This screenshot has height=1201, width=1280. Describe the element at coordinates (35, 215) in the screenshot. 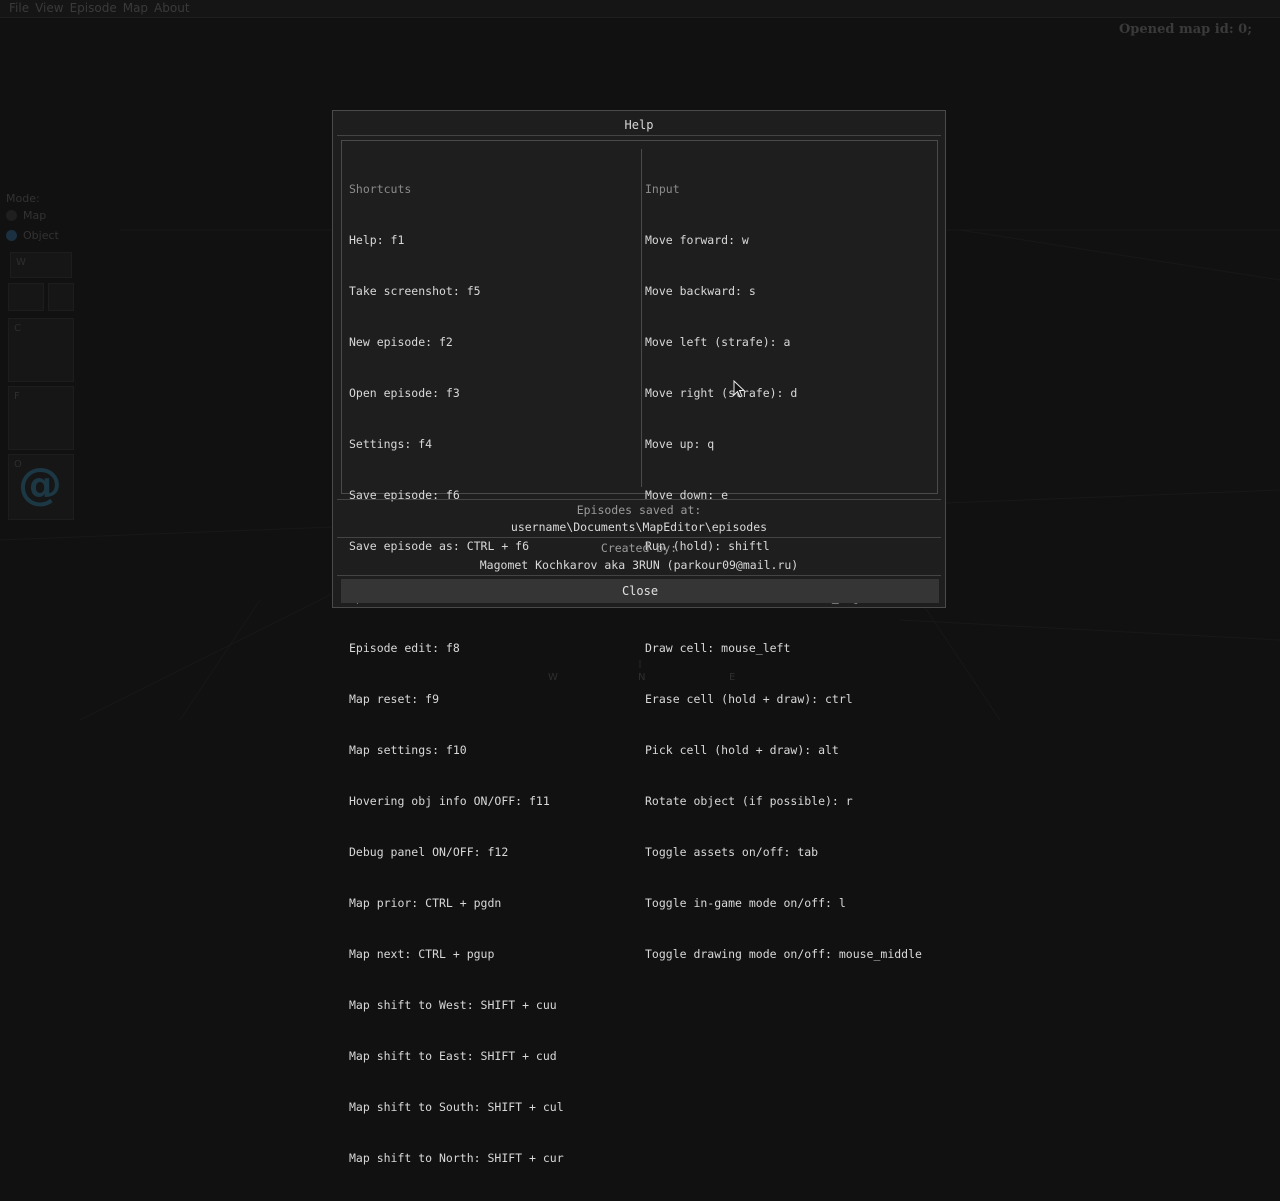

I see `mode-option-label: Map` at that location.